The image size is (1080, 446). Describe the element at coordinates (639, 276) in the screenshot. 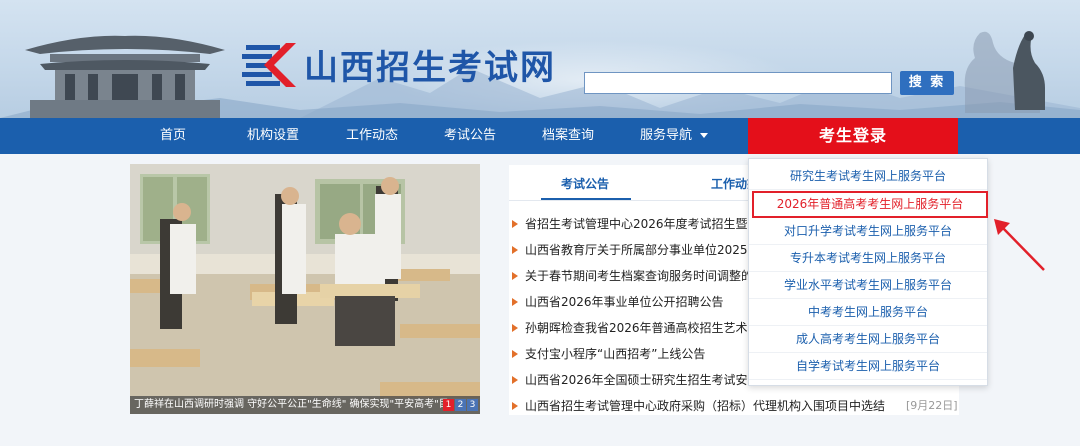

I see `news-title: 关于春节期间考生档案查询服务时间调整的` at that location.